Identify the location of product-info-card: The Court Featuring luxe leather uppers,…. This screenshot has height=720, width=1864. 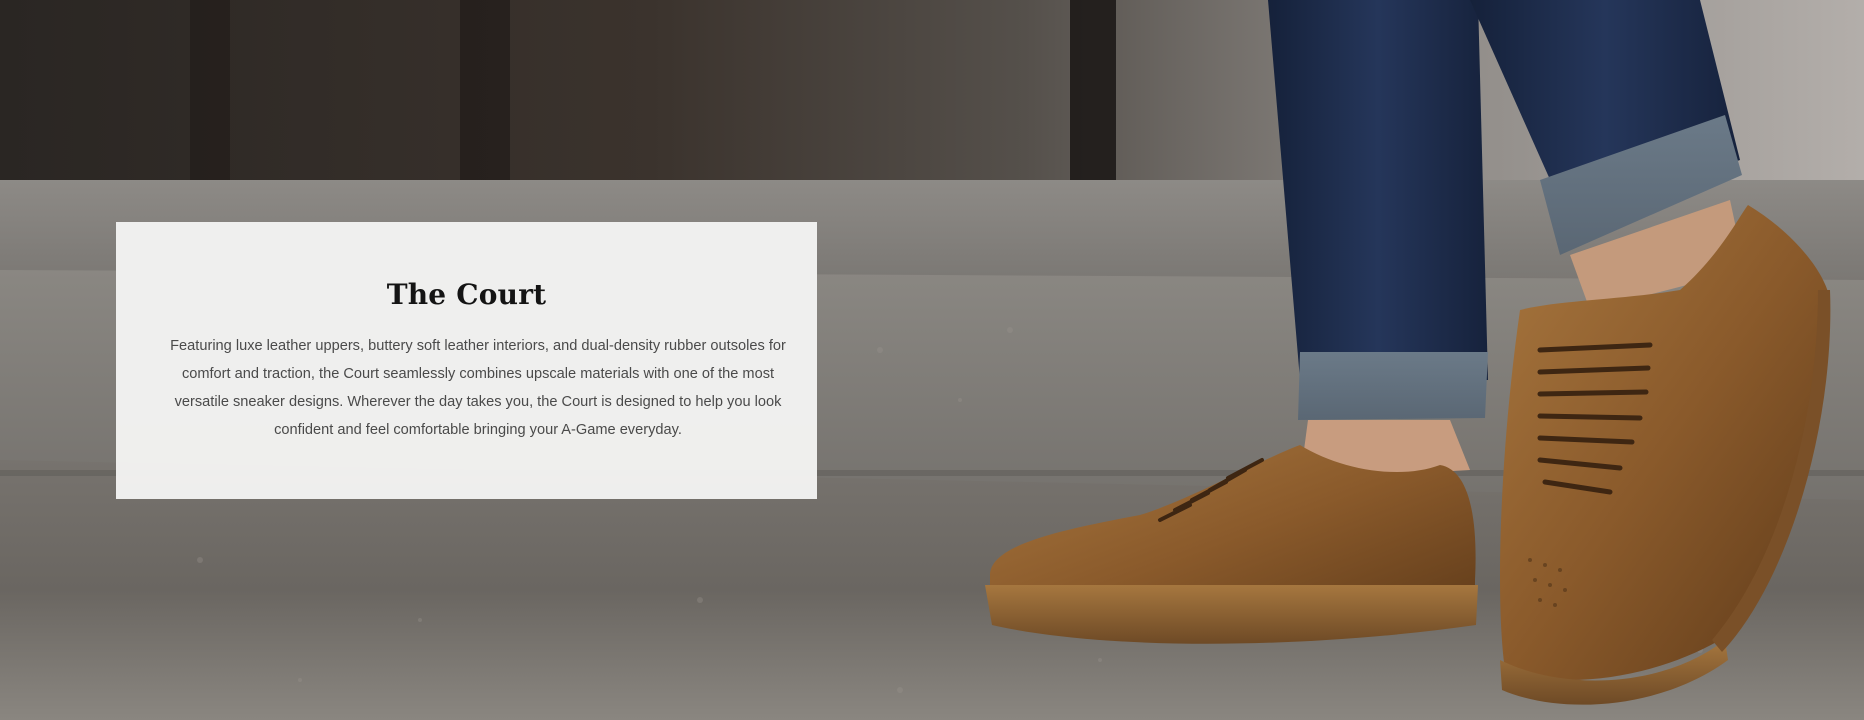
(466, 360).